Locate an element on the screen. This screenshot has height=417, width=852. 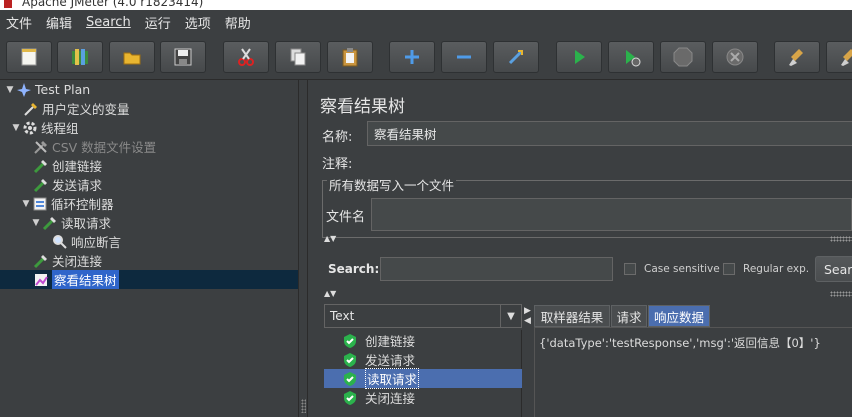
clear-icon is located at coordinates (796, 57).